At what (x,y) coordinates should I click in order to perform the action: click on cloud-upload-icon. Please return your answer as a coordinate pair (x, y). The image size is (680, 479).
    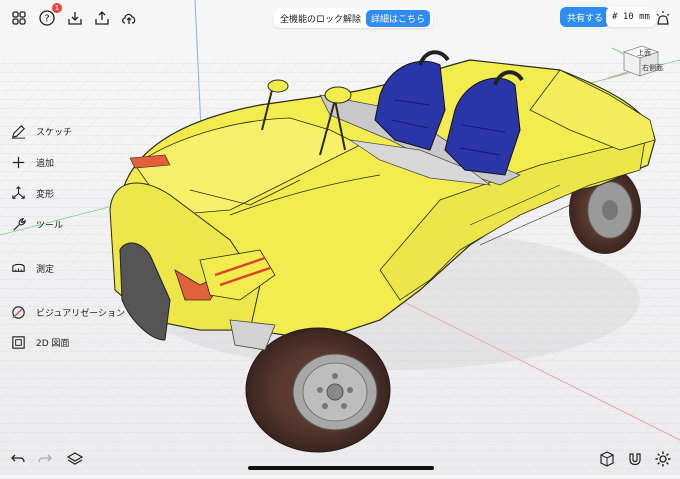
    Looking at the image, I should click on (129, 18).